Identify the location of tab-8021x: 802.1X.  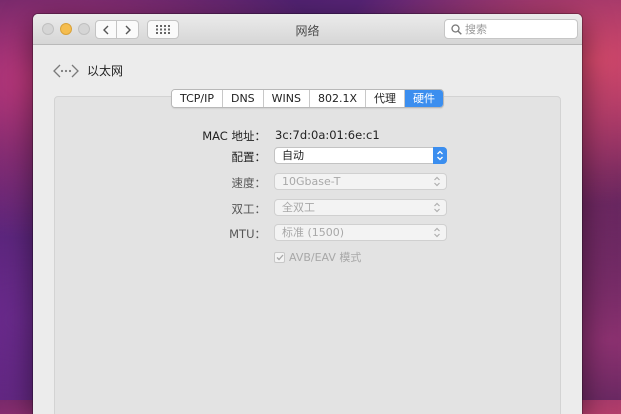
(338, 98).